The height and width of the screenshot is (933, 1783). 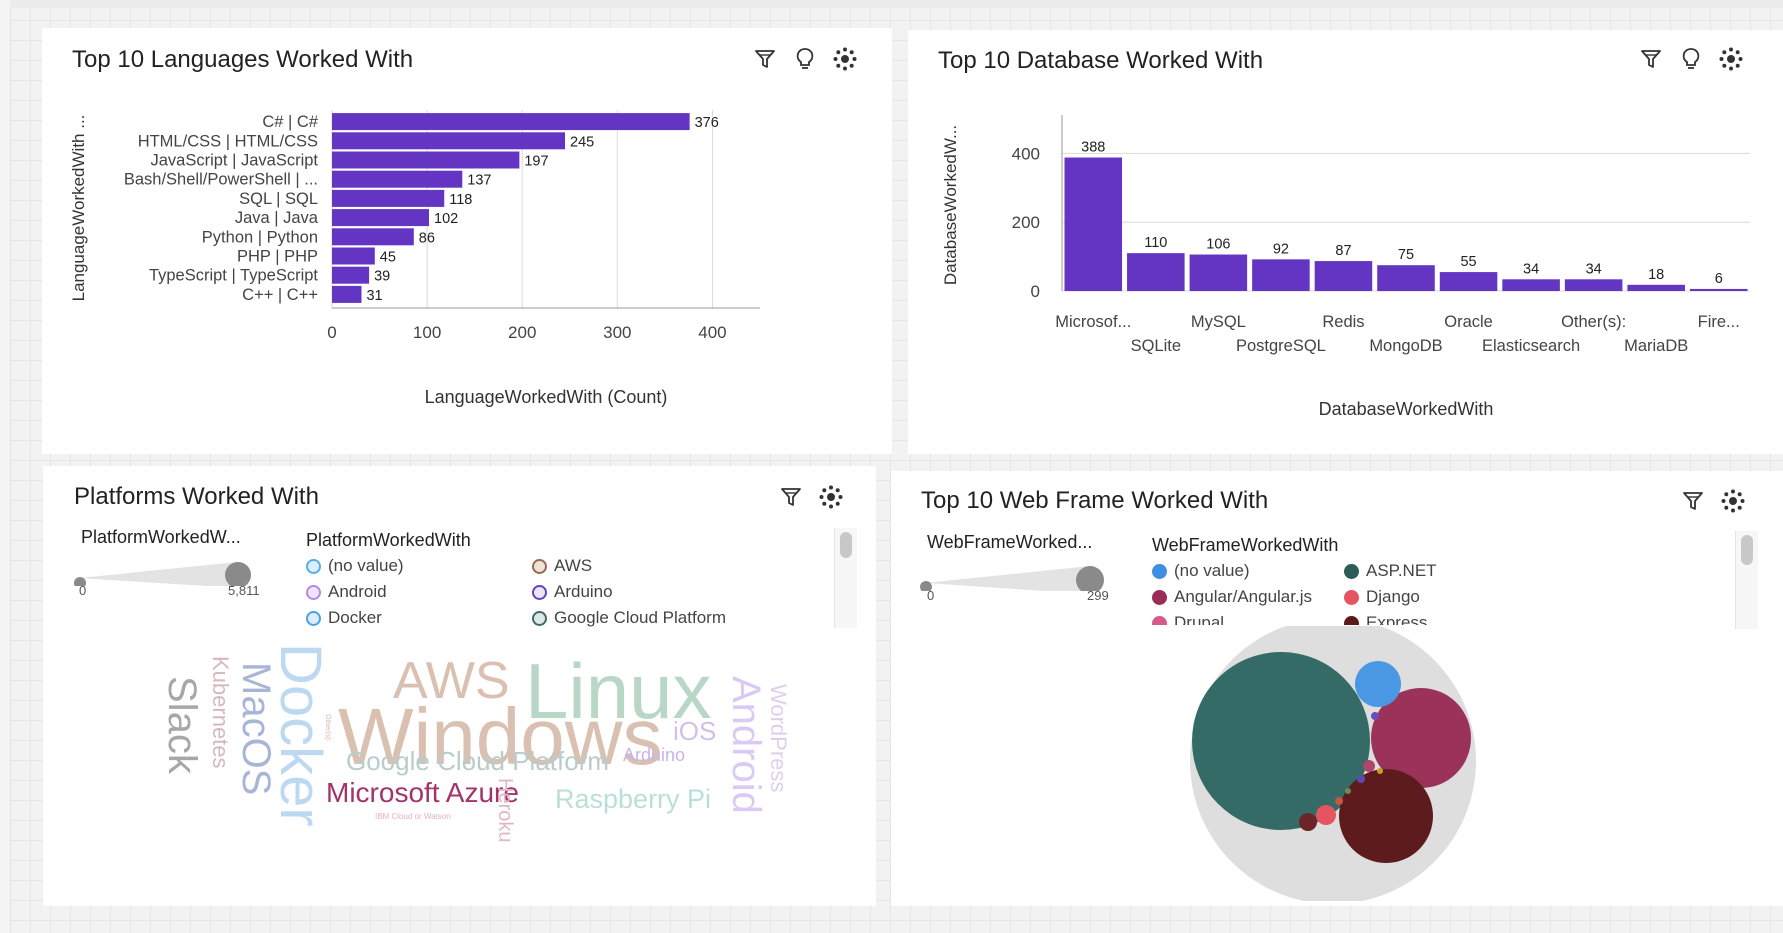 I want to click on legend-item-label: Drupal, so click(x=1199, y=619).